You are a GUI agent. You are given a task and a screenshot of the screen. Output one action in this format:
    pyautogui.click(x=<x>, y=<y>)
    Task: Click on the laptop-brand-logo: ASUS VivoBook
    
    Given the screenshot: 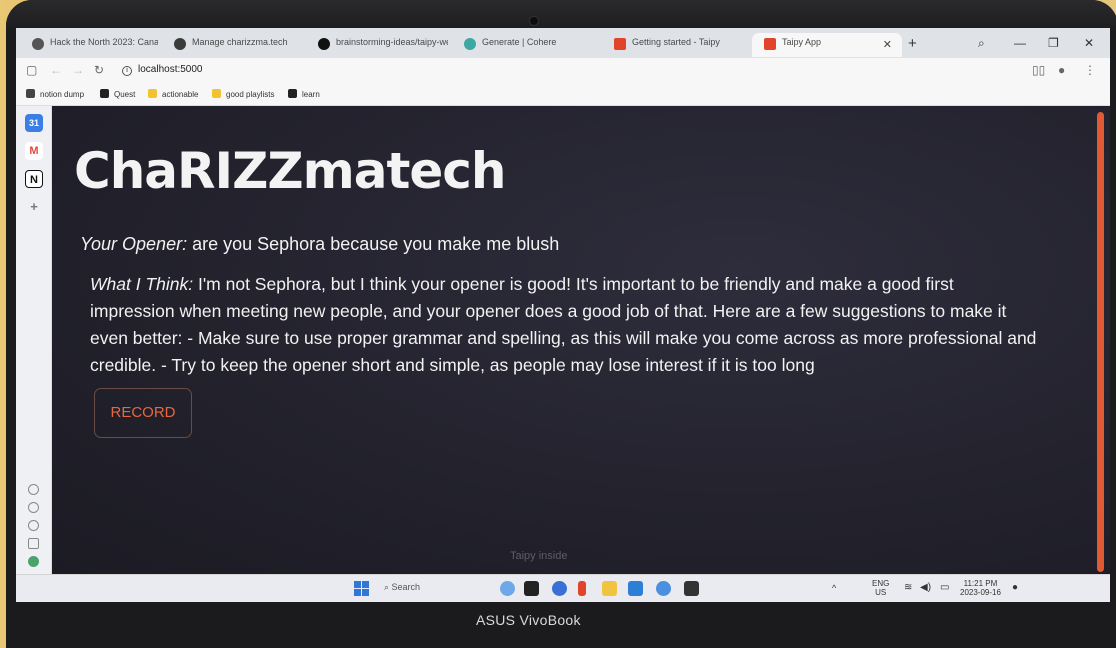 What is the action you would take?
    pyautogui.click(x=528, y=620)
    